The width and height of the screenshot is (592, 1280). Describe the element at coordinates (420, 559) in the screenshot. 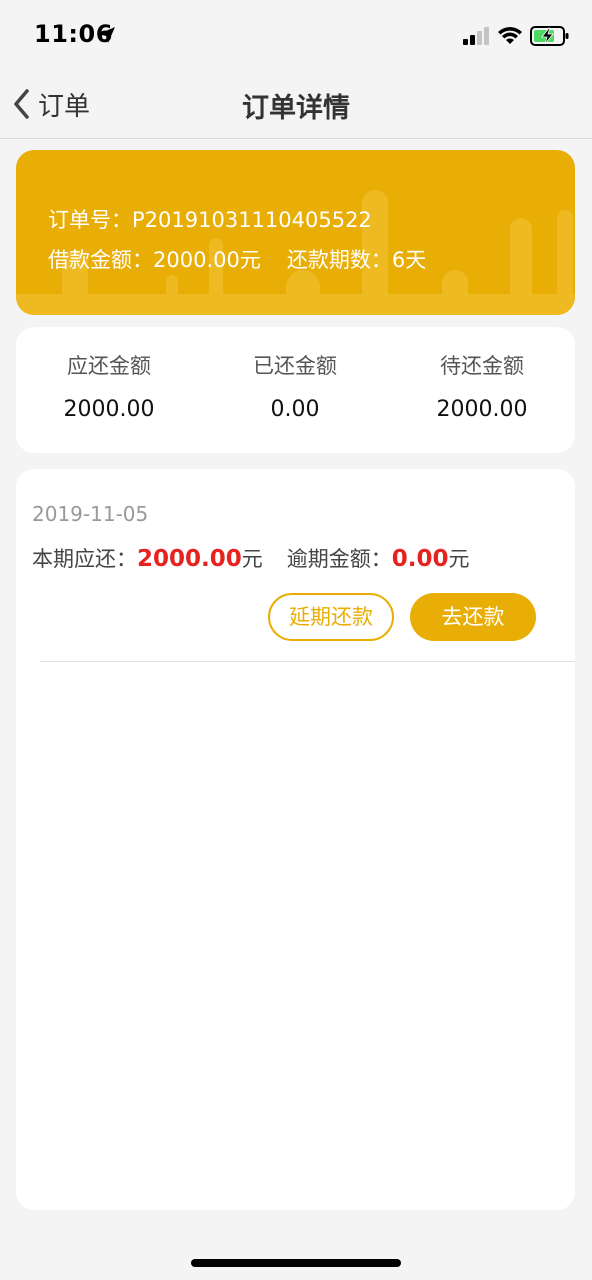

I see `overdue-amount-value: 0.00` at that location.